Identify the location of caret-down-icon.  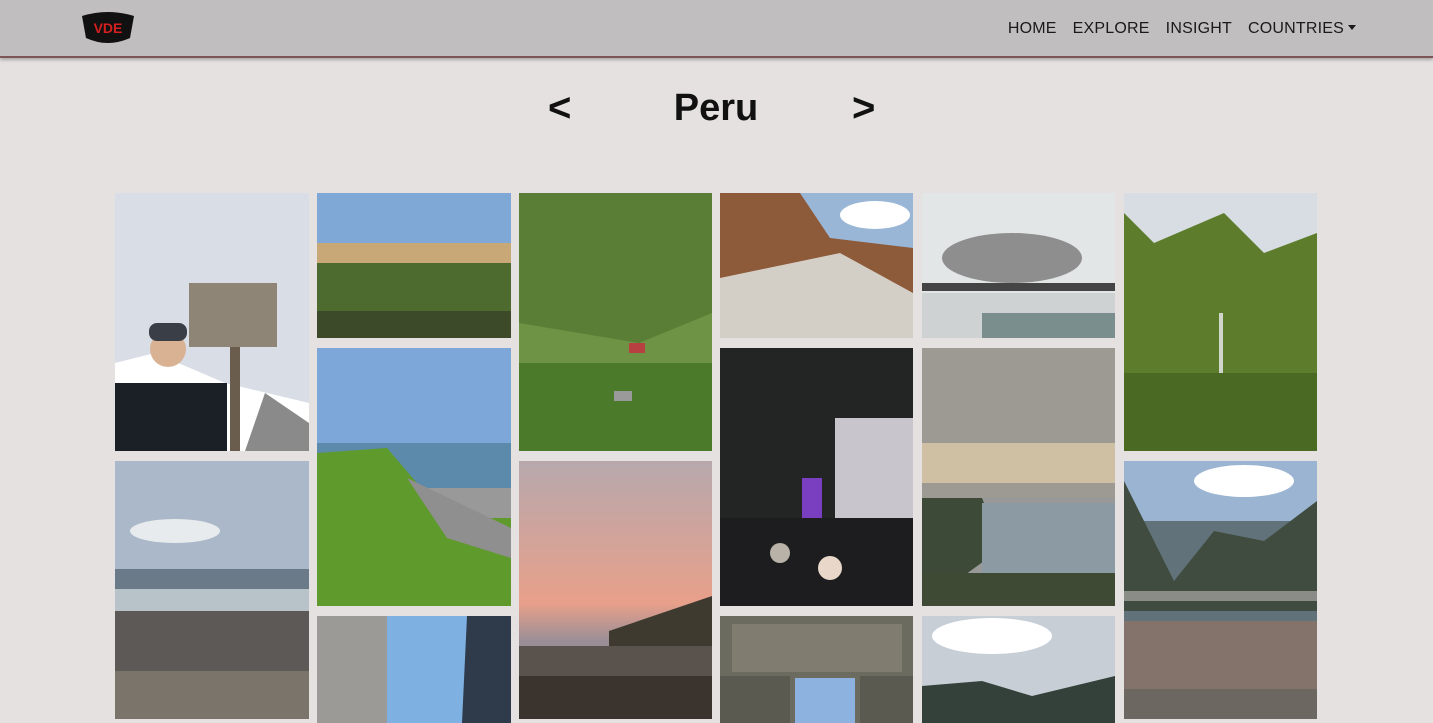
(1352, 27).